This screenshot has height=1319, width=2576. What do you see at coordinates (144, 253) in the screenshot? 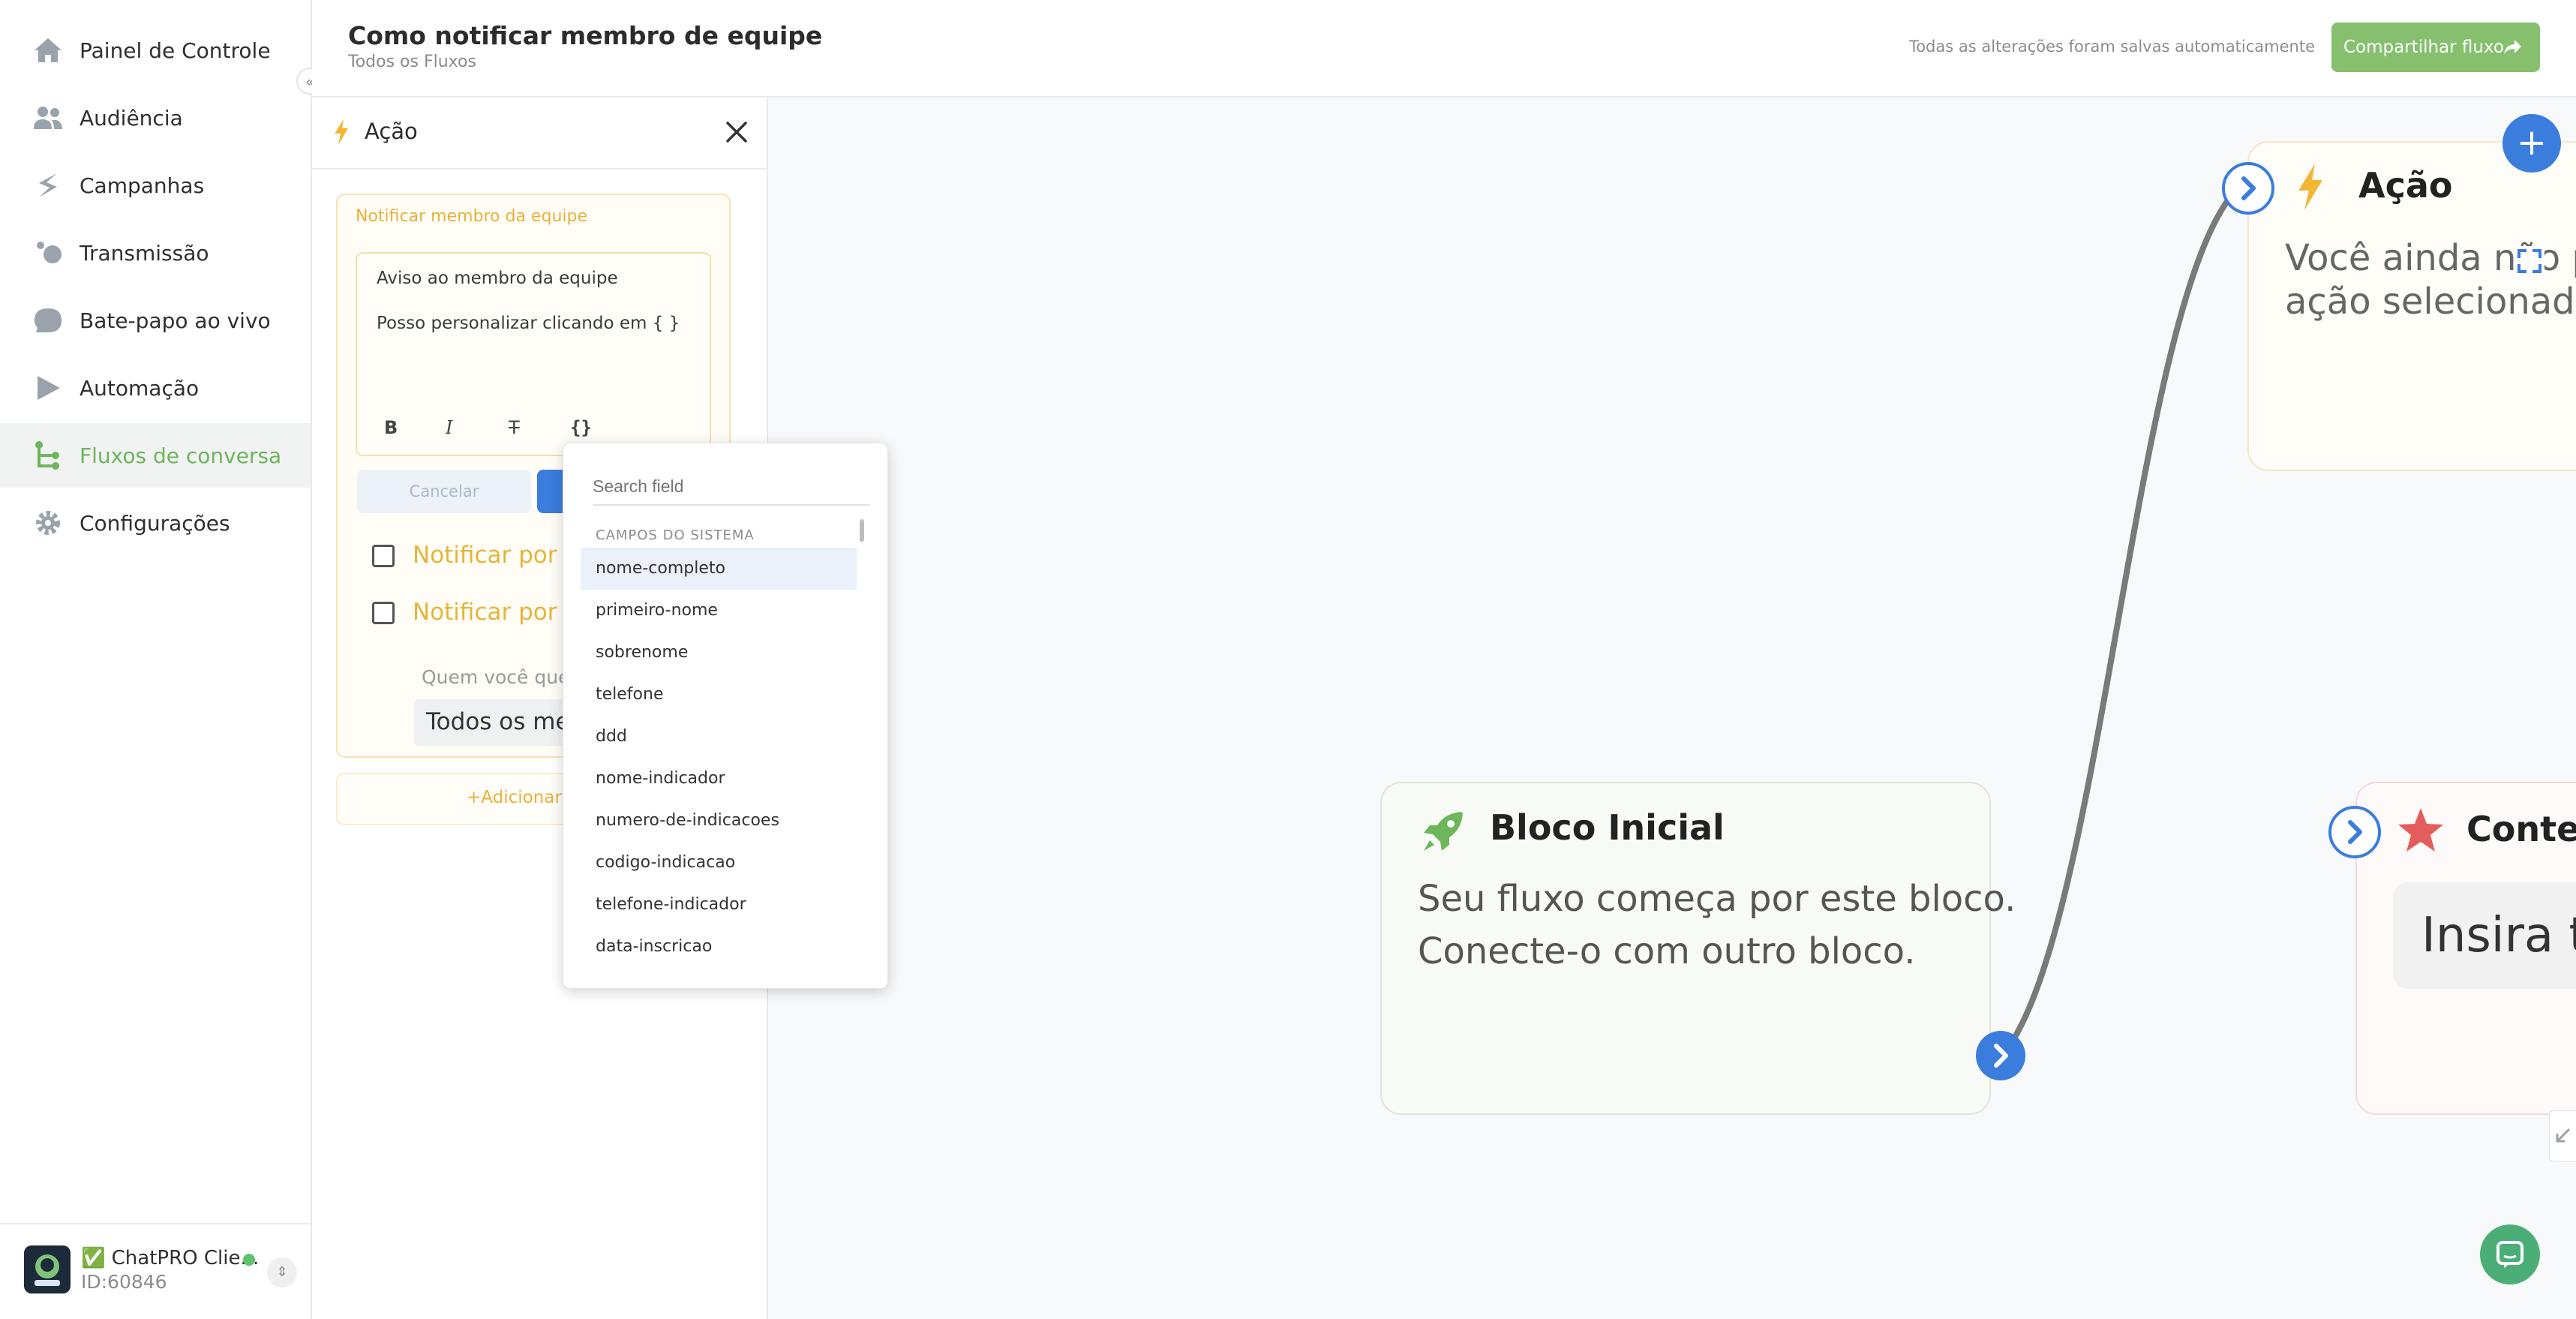
I see `sidebar-item-label: Transmissão` at bounding box center [144, 253].